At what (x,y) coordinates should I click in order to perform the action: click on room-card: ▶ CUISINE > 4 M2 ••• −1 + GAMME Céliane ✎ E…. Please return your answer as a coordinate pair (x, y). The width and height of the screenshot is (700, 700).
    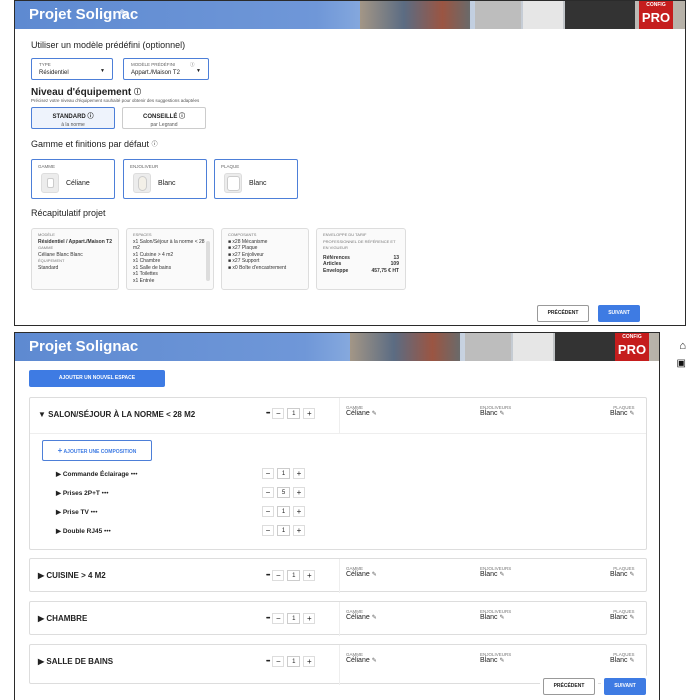
    Looking at the image, I should click on (338, 575).